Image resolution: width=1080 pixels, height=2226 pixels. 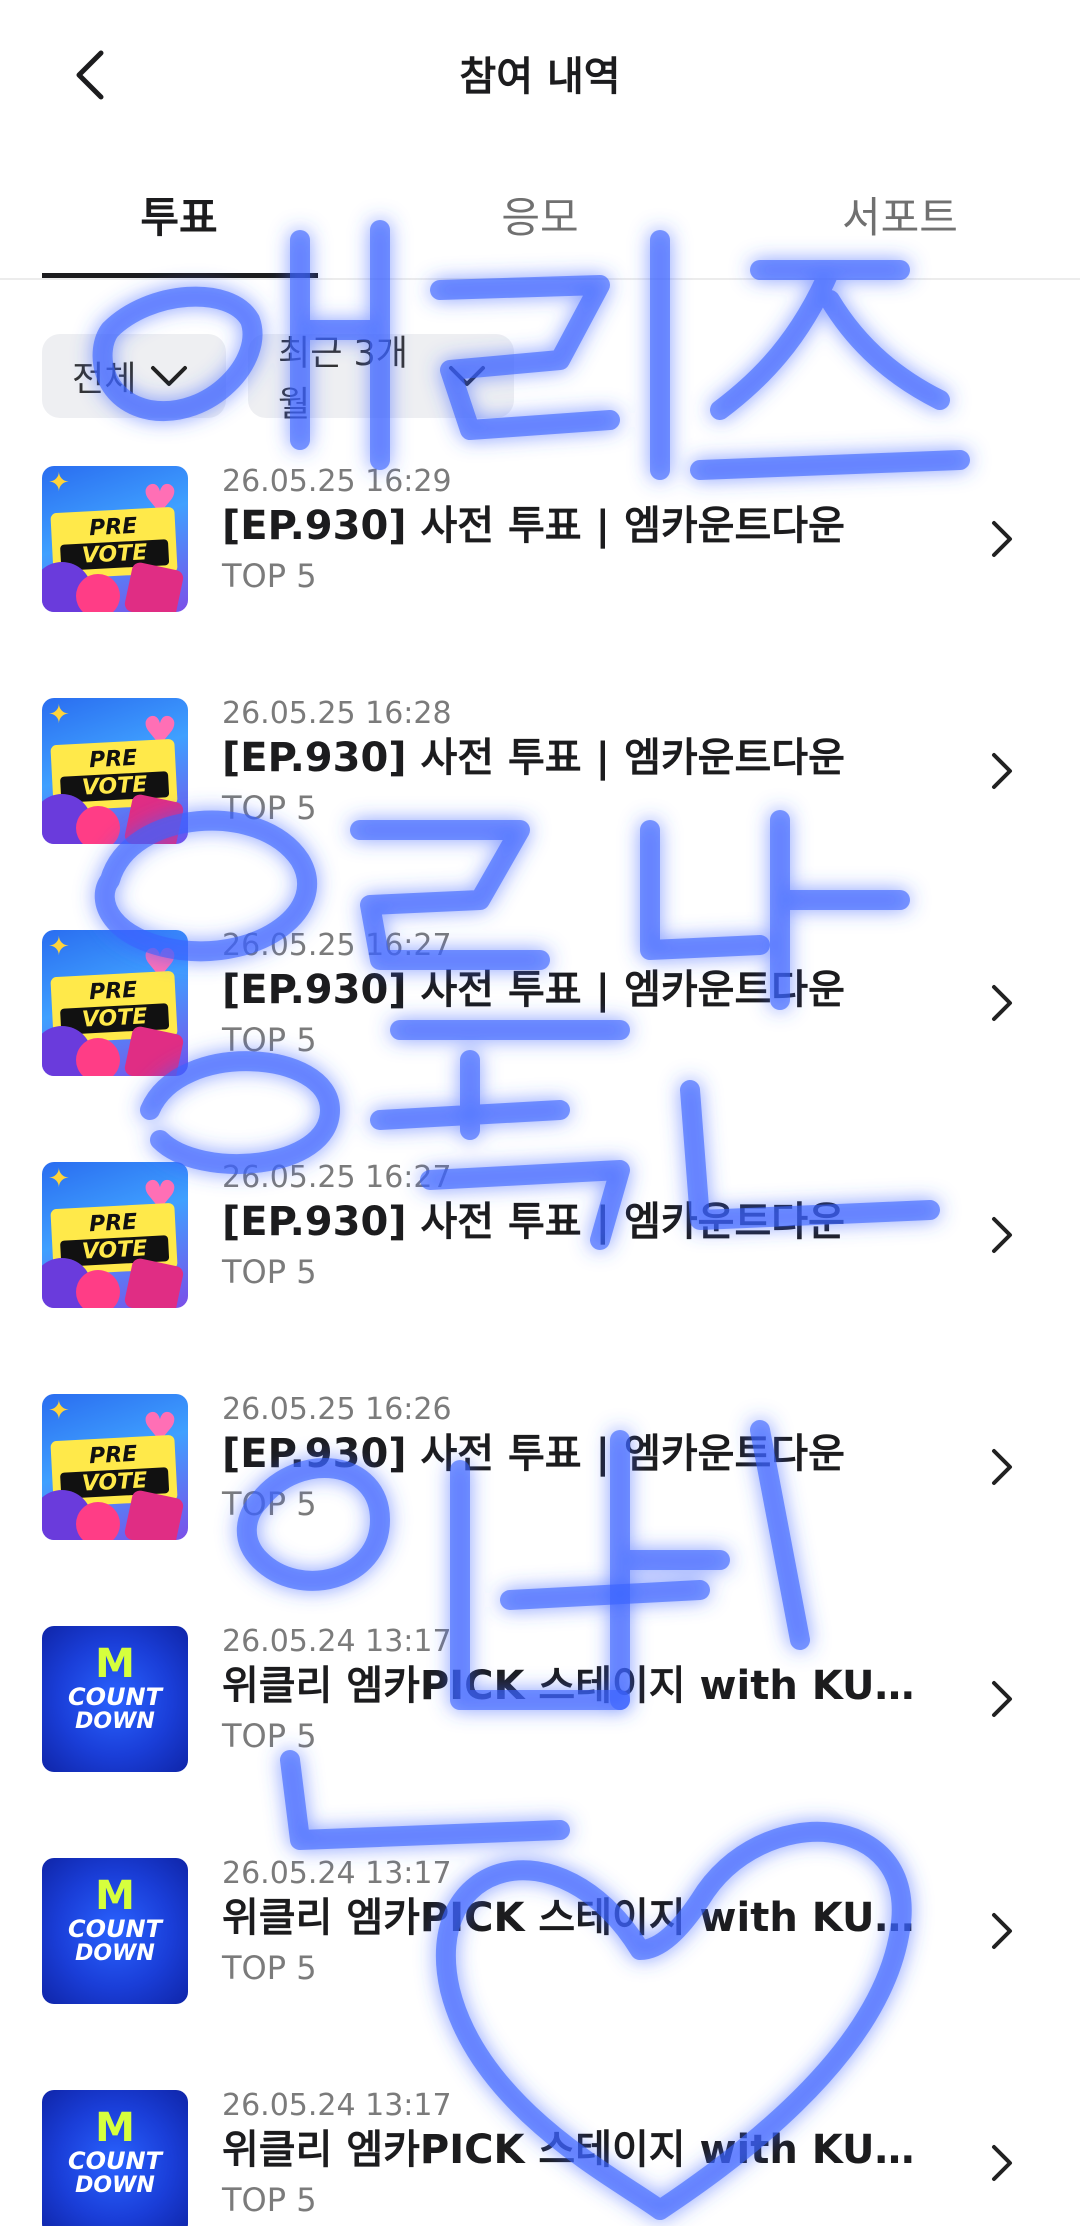 What do you see at coordinates (179, 214) in the screenshot?
I see `tab-vote: 투표` at bounding box center [179, 214].